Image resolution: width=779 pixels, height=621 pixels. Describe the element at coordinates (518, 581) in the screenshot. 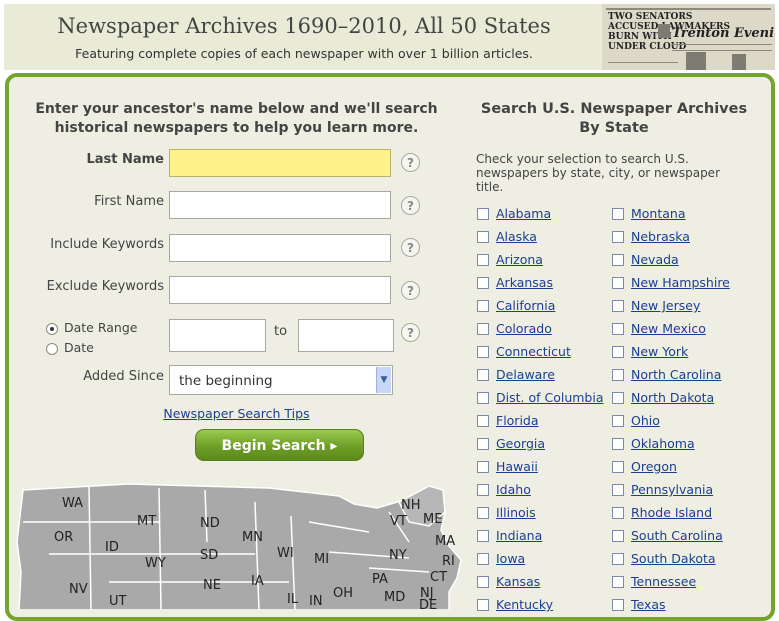

I see `state-link: Kansas` at that location.